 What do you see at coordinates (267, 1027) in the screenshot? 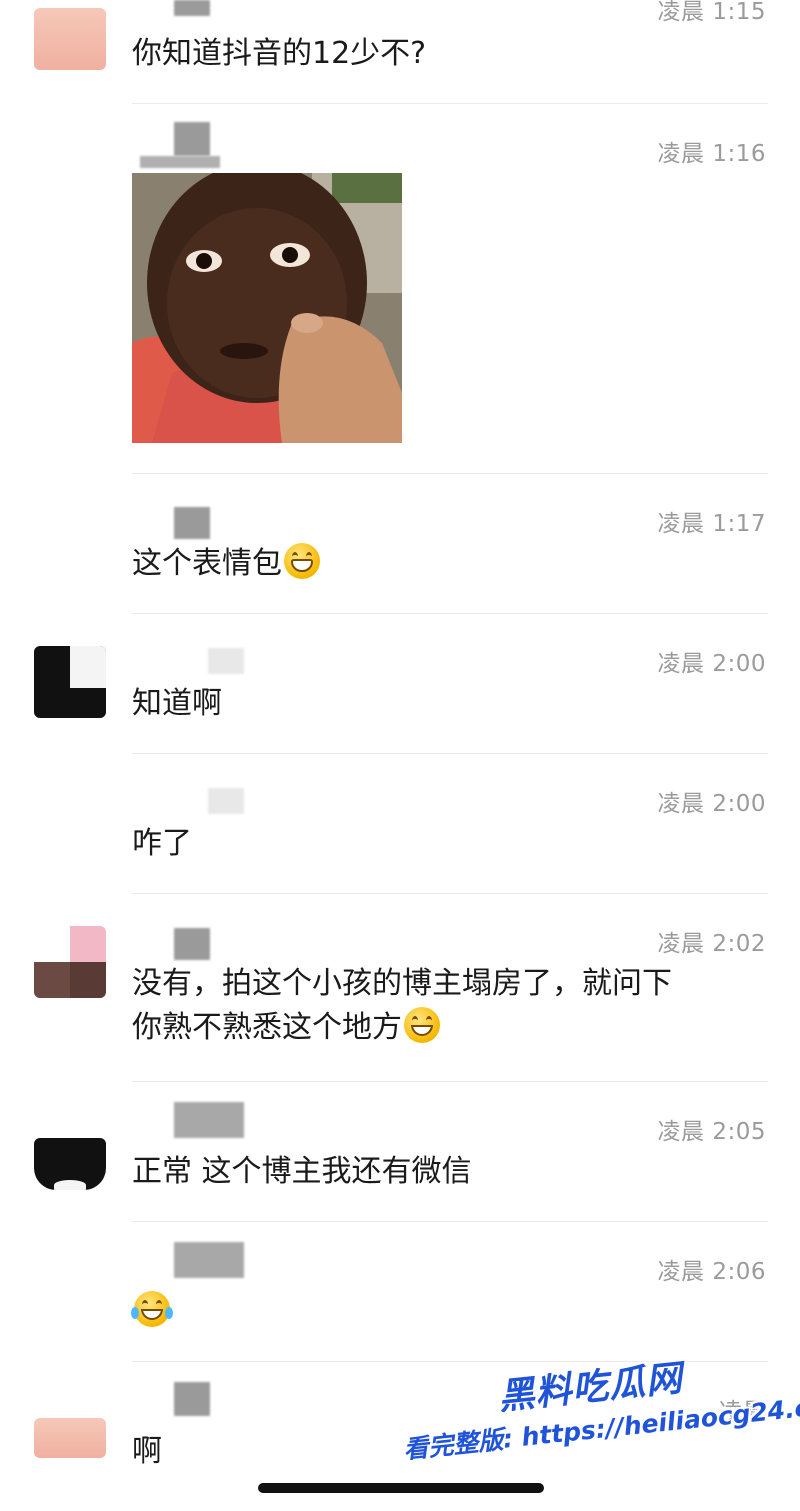
I see `message-line: 你熟不熟悉这个地方` at bounding box center [267, 1027].